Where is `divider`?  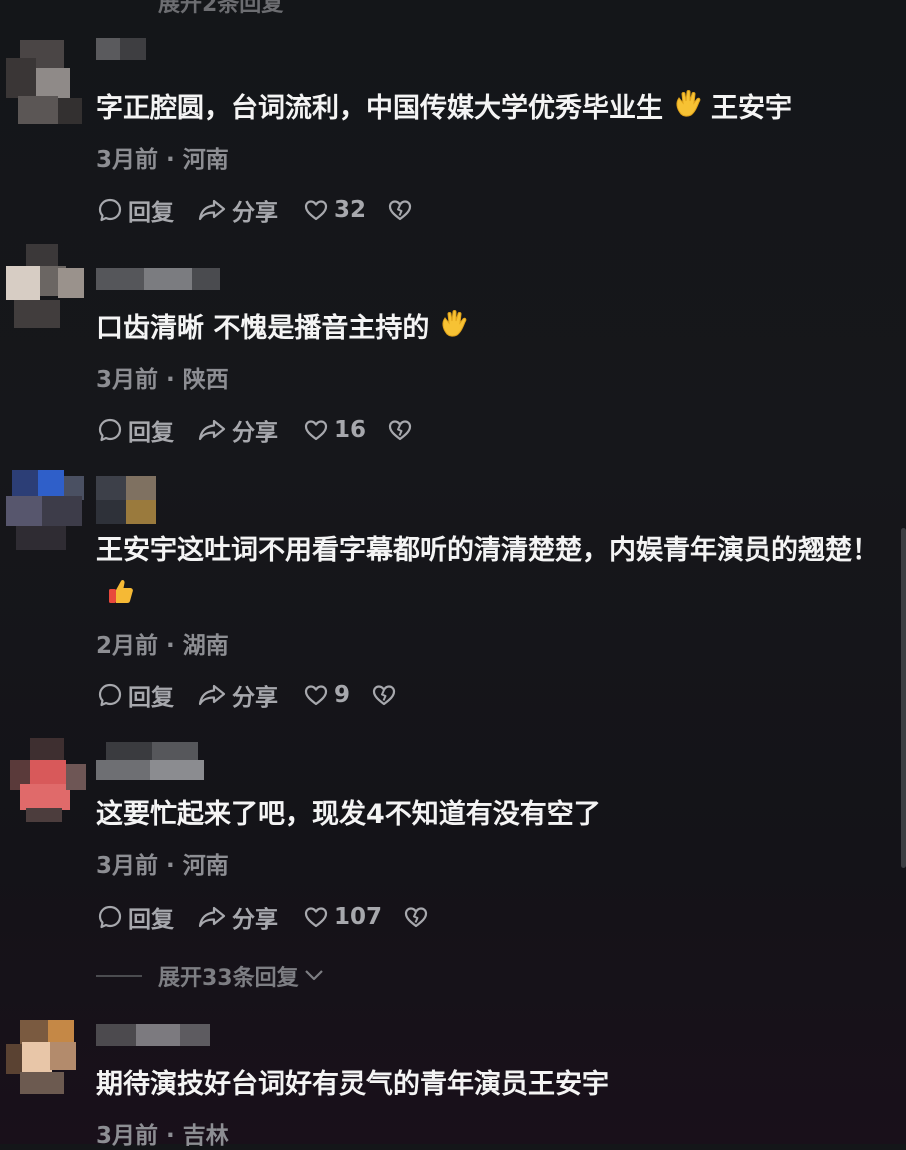
divider is located at coordinates (119, 976).